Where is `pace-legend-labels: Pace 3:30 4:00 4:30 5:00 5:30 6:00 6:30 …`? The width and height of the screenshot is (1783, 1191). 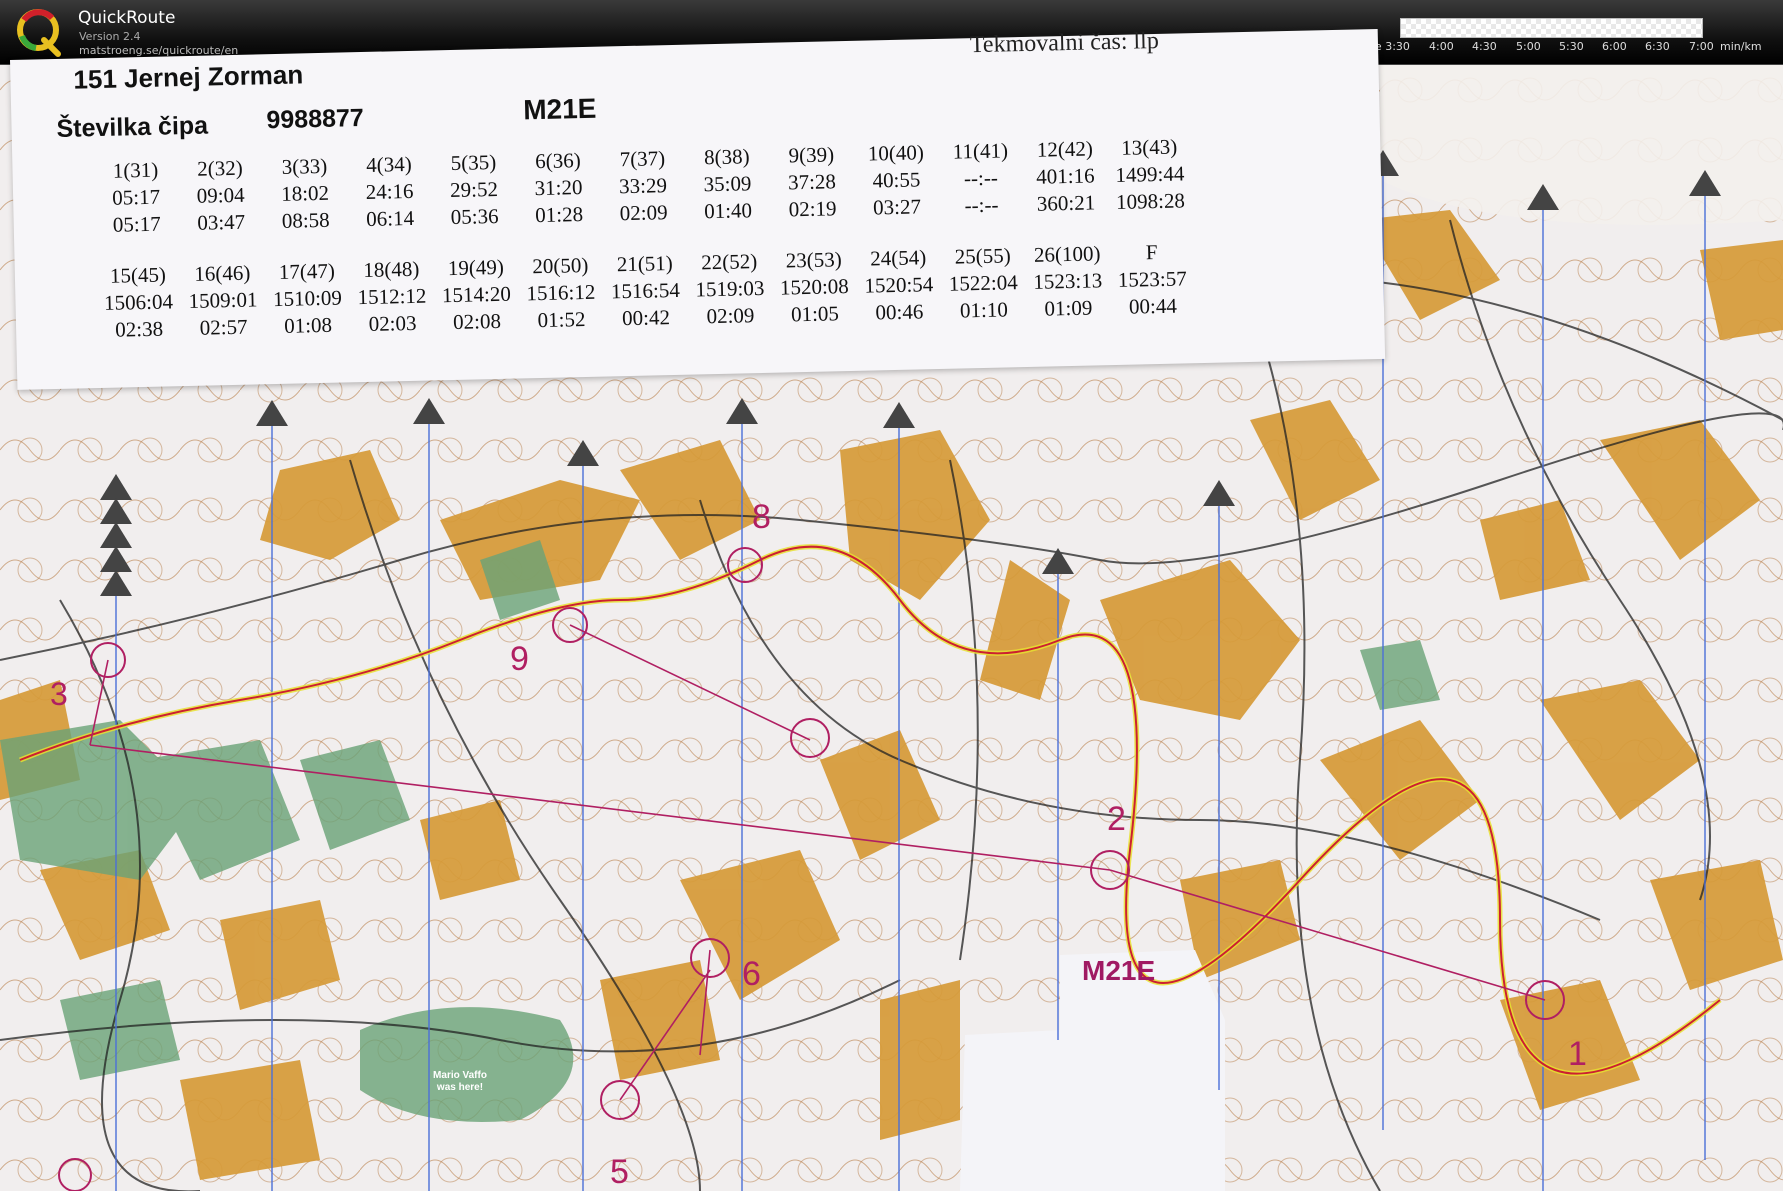
pace-legend-labels: Pace 3:30 4:00 4:30 5:00 5:30 6:00 6:30 … is located at coordinates (1566, 48).